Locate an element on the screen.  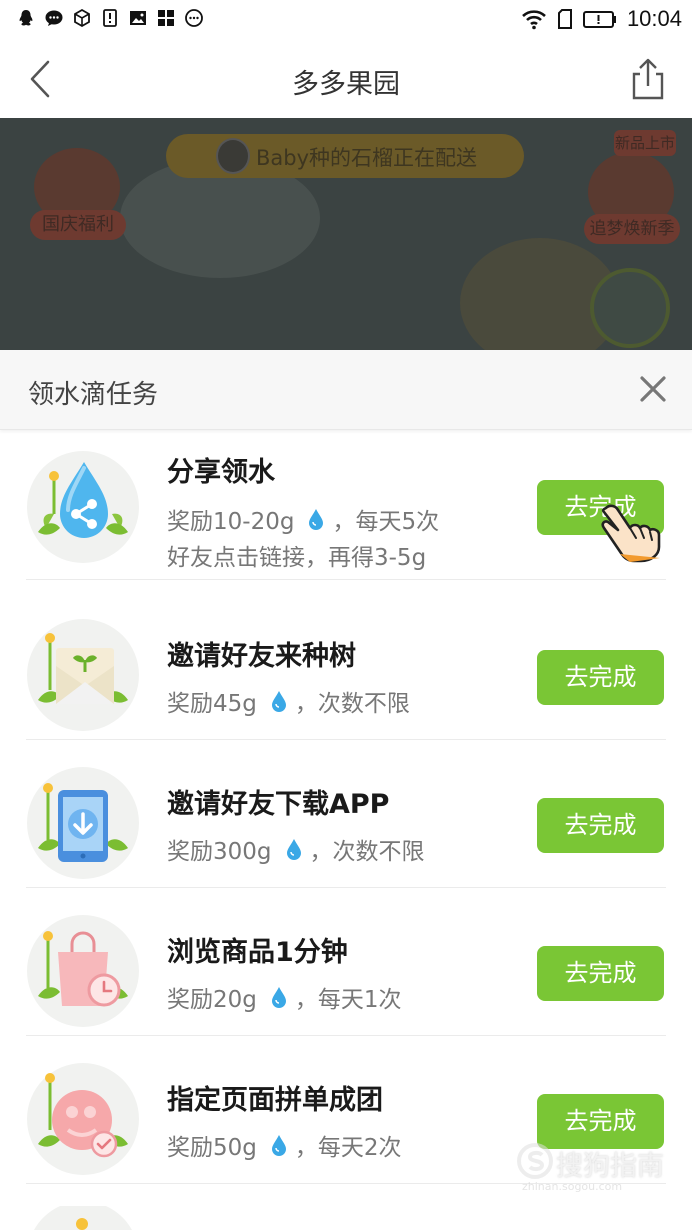
pointing-hand-icon is located at coordinates (631, 533).